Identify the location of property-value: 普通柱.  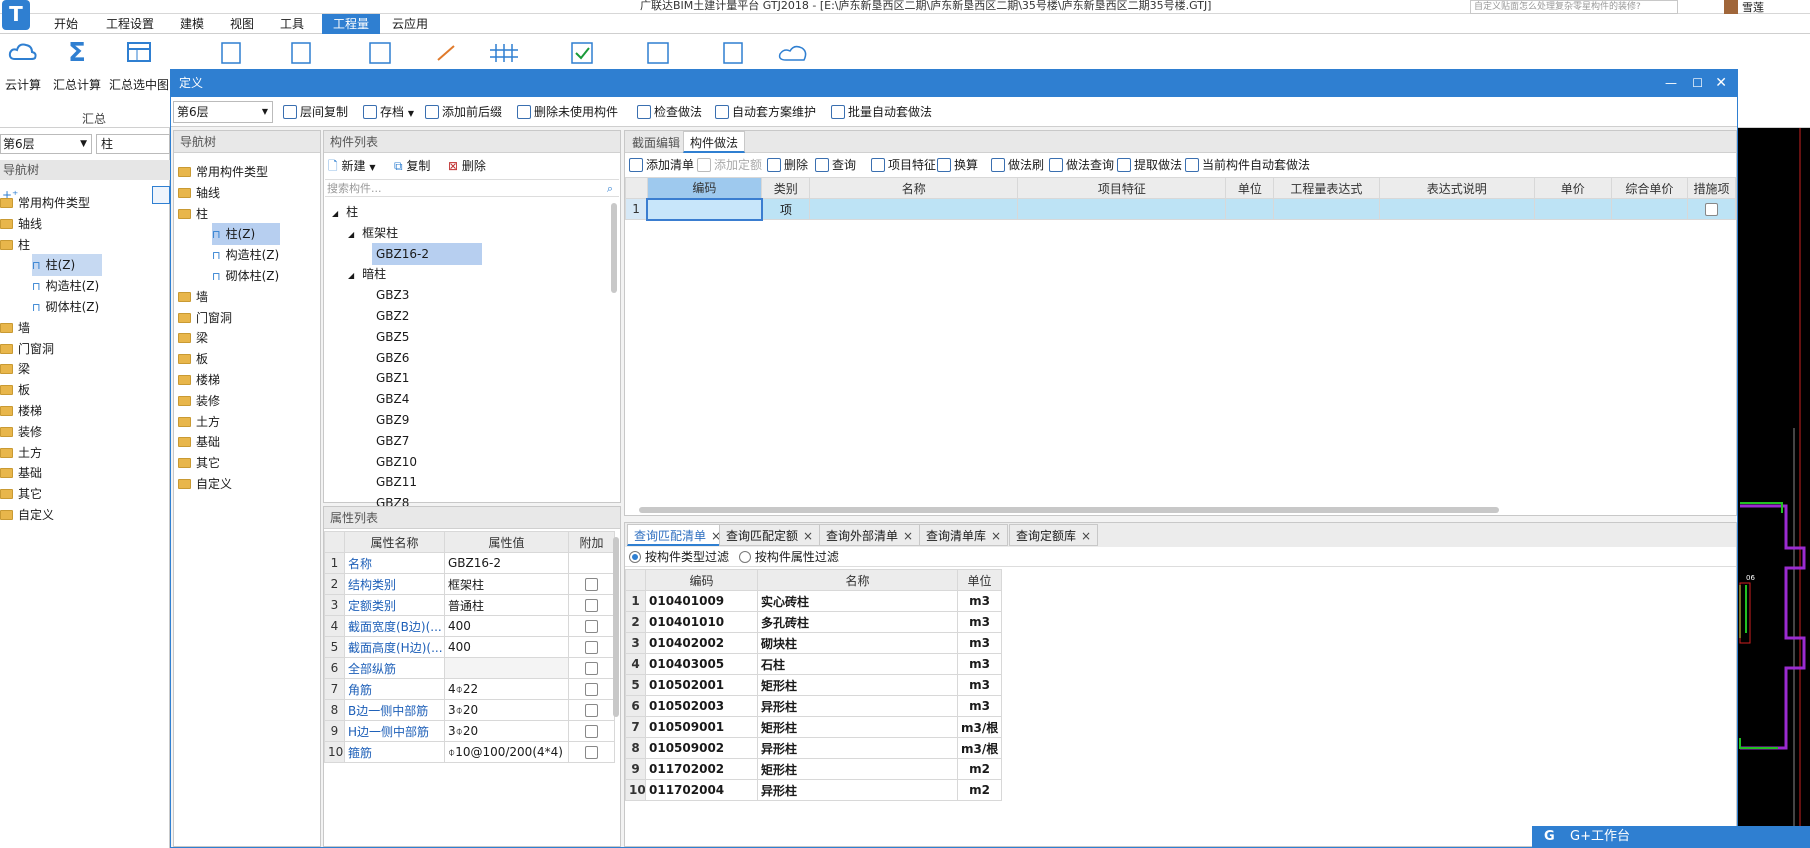
(506, 605).